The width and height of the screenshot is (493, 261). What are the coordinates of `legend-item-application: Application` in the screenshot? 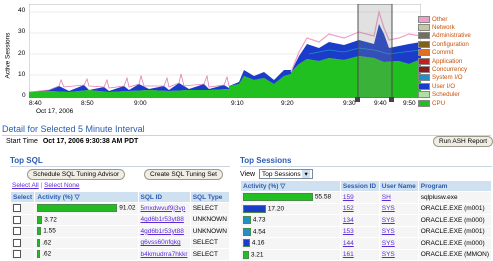 It's located at (455, 61).